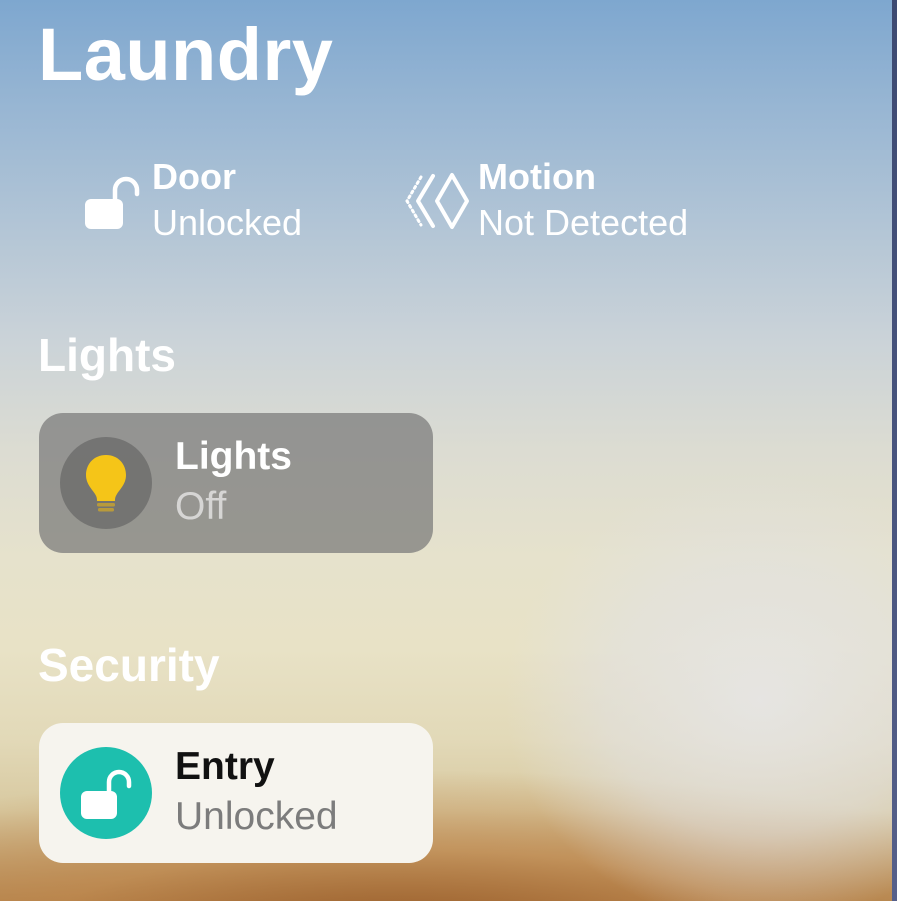 This screenshot has height=901, width=897. Describe the element at coordinates (186, 54) in the screenshot. I see `room-title: Laundry` at that location.